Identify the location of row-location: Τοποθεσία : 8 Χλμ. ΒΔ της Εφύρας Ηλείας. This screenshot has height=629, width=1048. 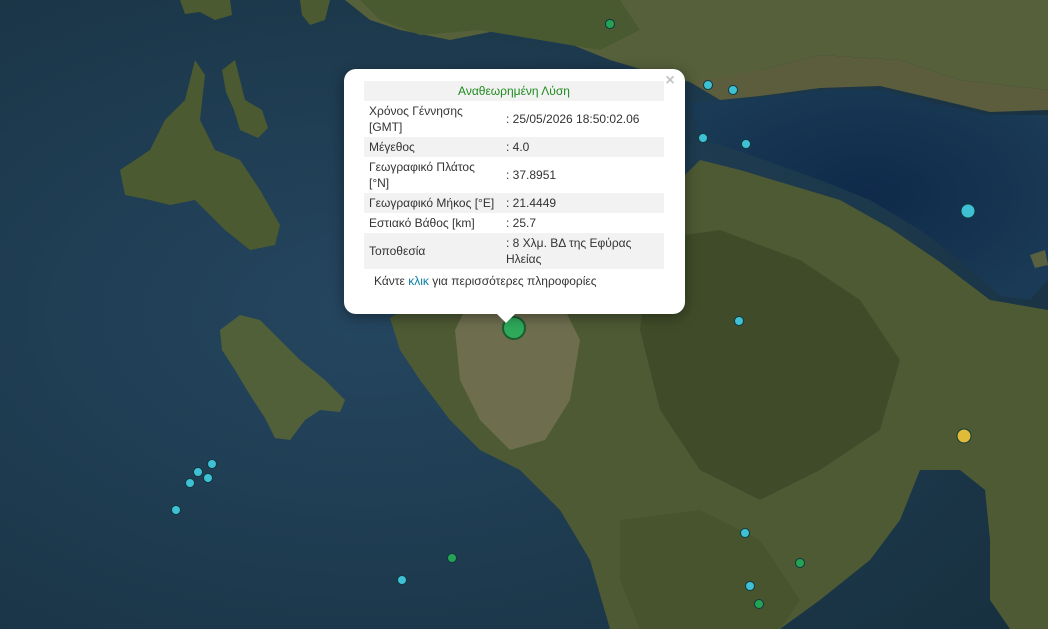
(514, 251).